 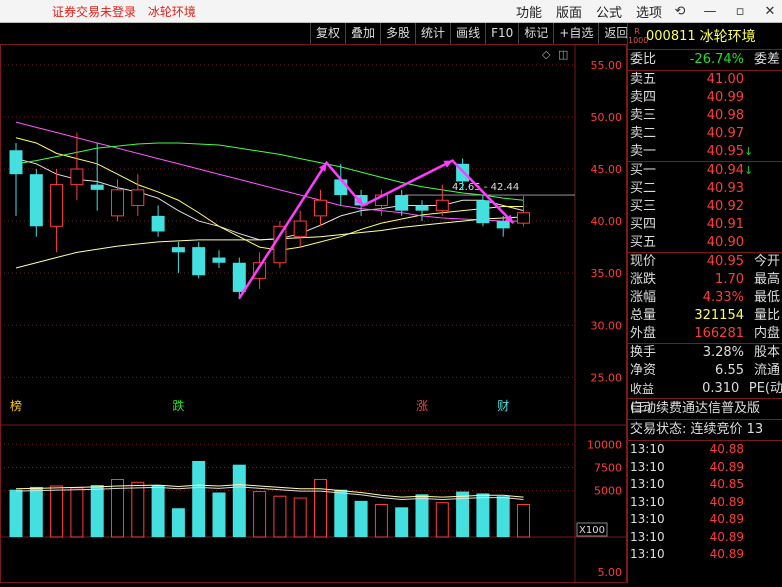 What do you see at coordinates (705, 98) in the screenshot?
I see `sell-row: 卖四 40.99` at bounding box center [705, 98].